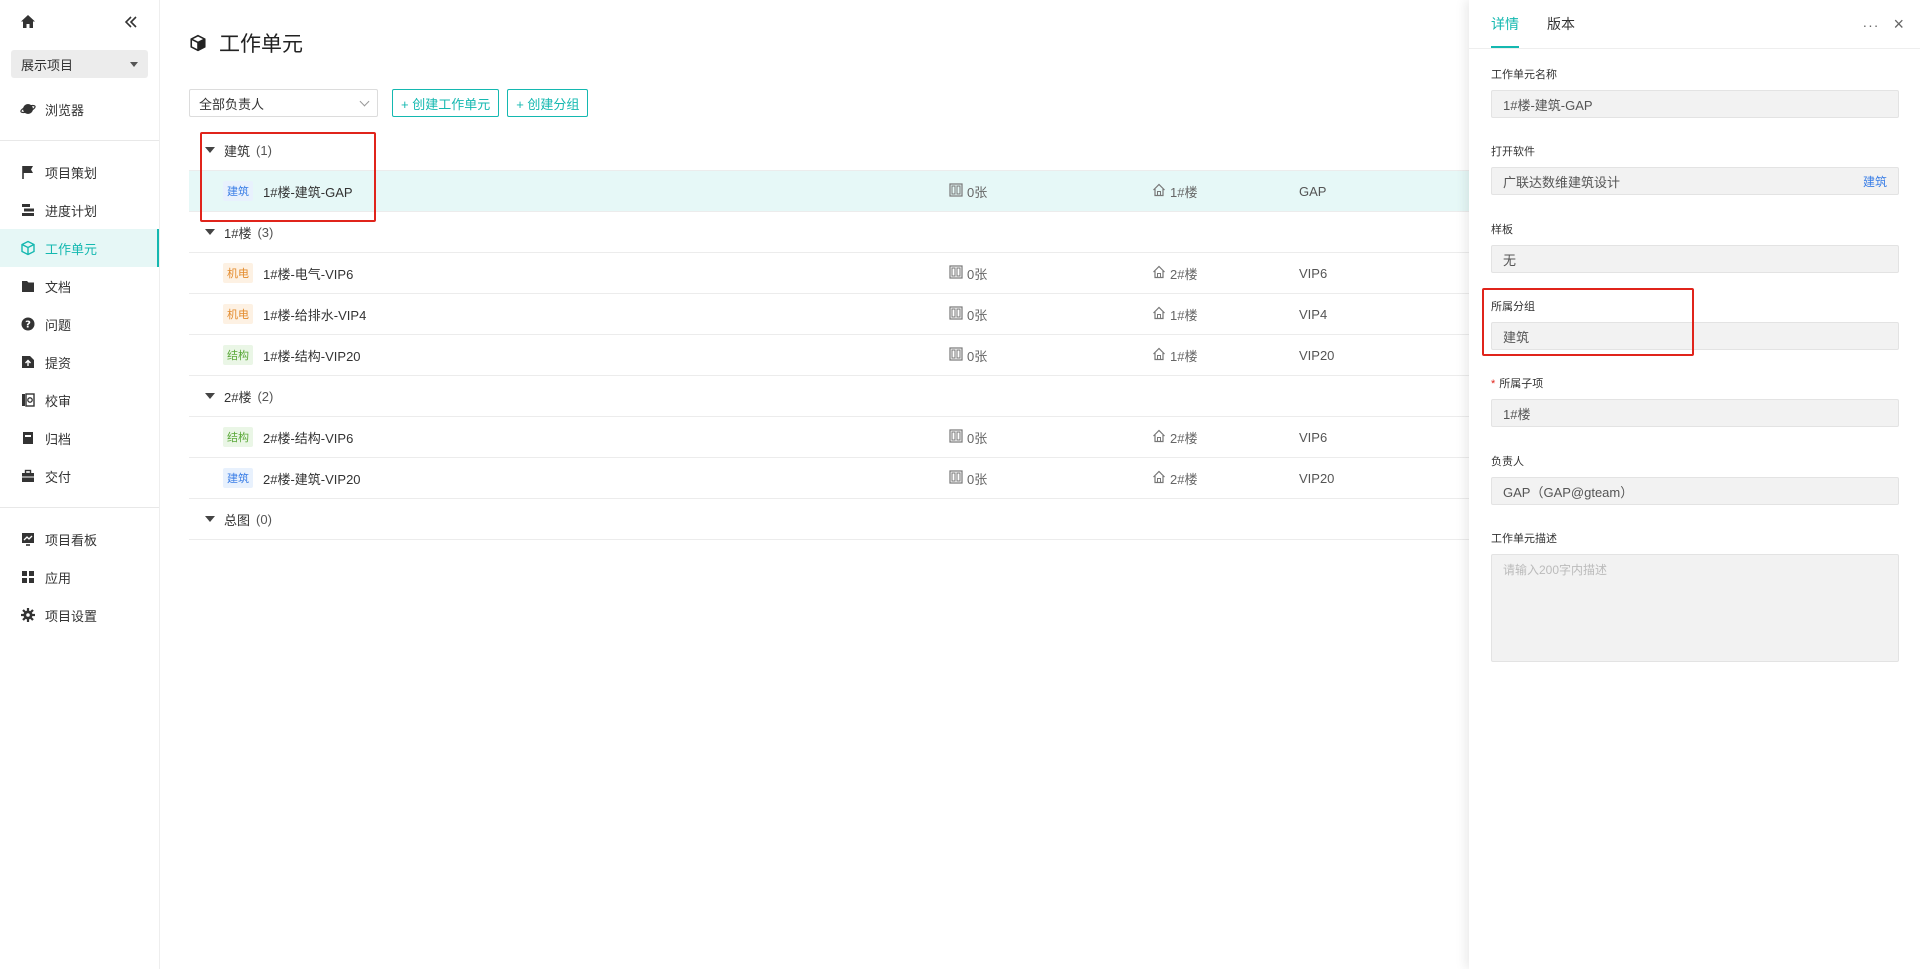 This screenshot has height=969, width=1920. I want to click on sidebar-item-apps: 应用, so click(79, 577).